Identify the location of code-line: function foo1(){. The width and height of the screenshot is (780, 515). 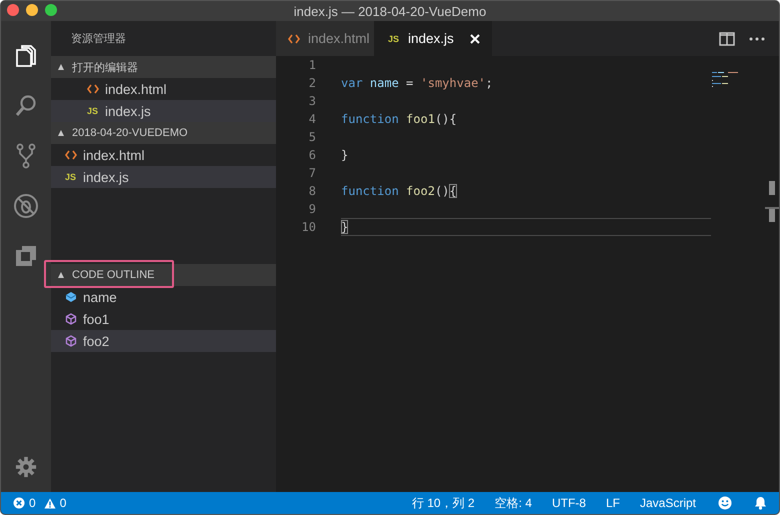
(399, 119).